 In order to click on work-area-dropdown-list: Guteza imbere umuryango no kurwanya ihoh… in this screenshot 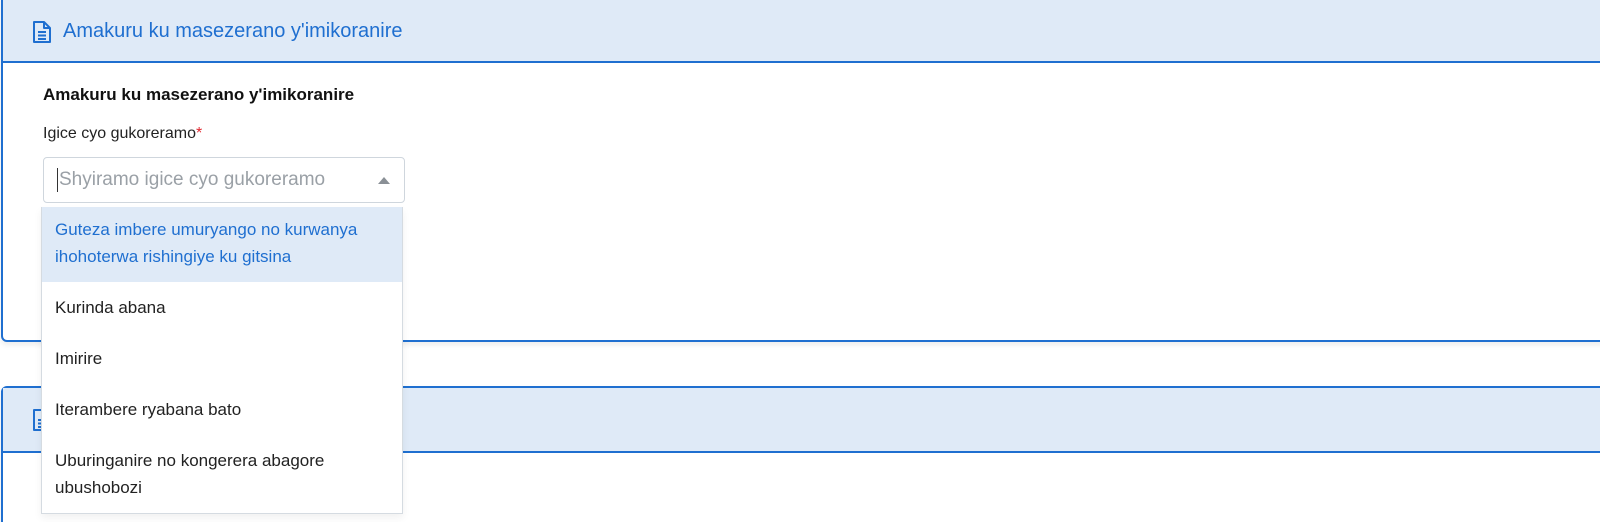, I will do `click(222, 360)`.